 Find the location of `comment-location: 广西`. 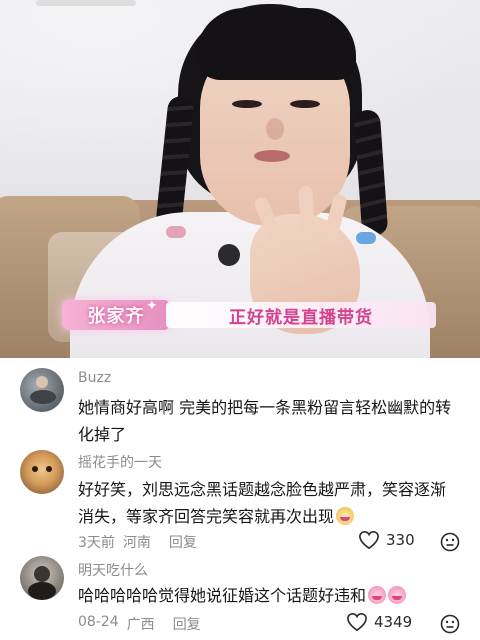

comment-location: 广西 is located at coordinates (140, 625).